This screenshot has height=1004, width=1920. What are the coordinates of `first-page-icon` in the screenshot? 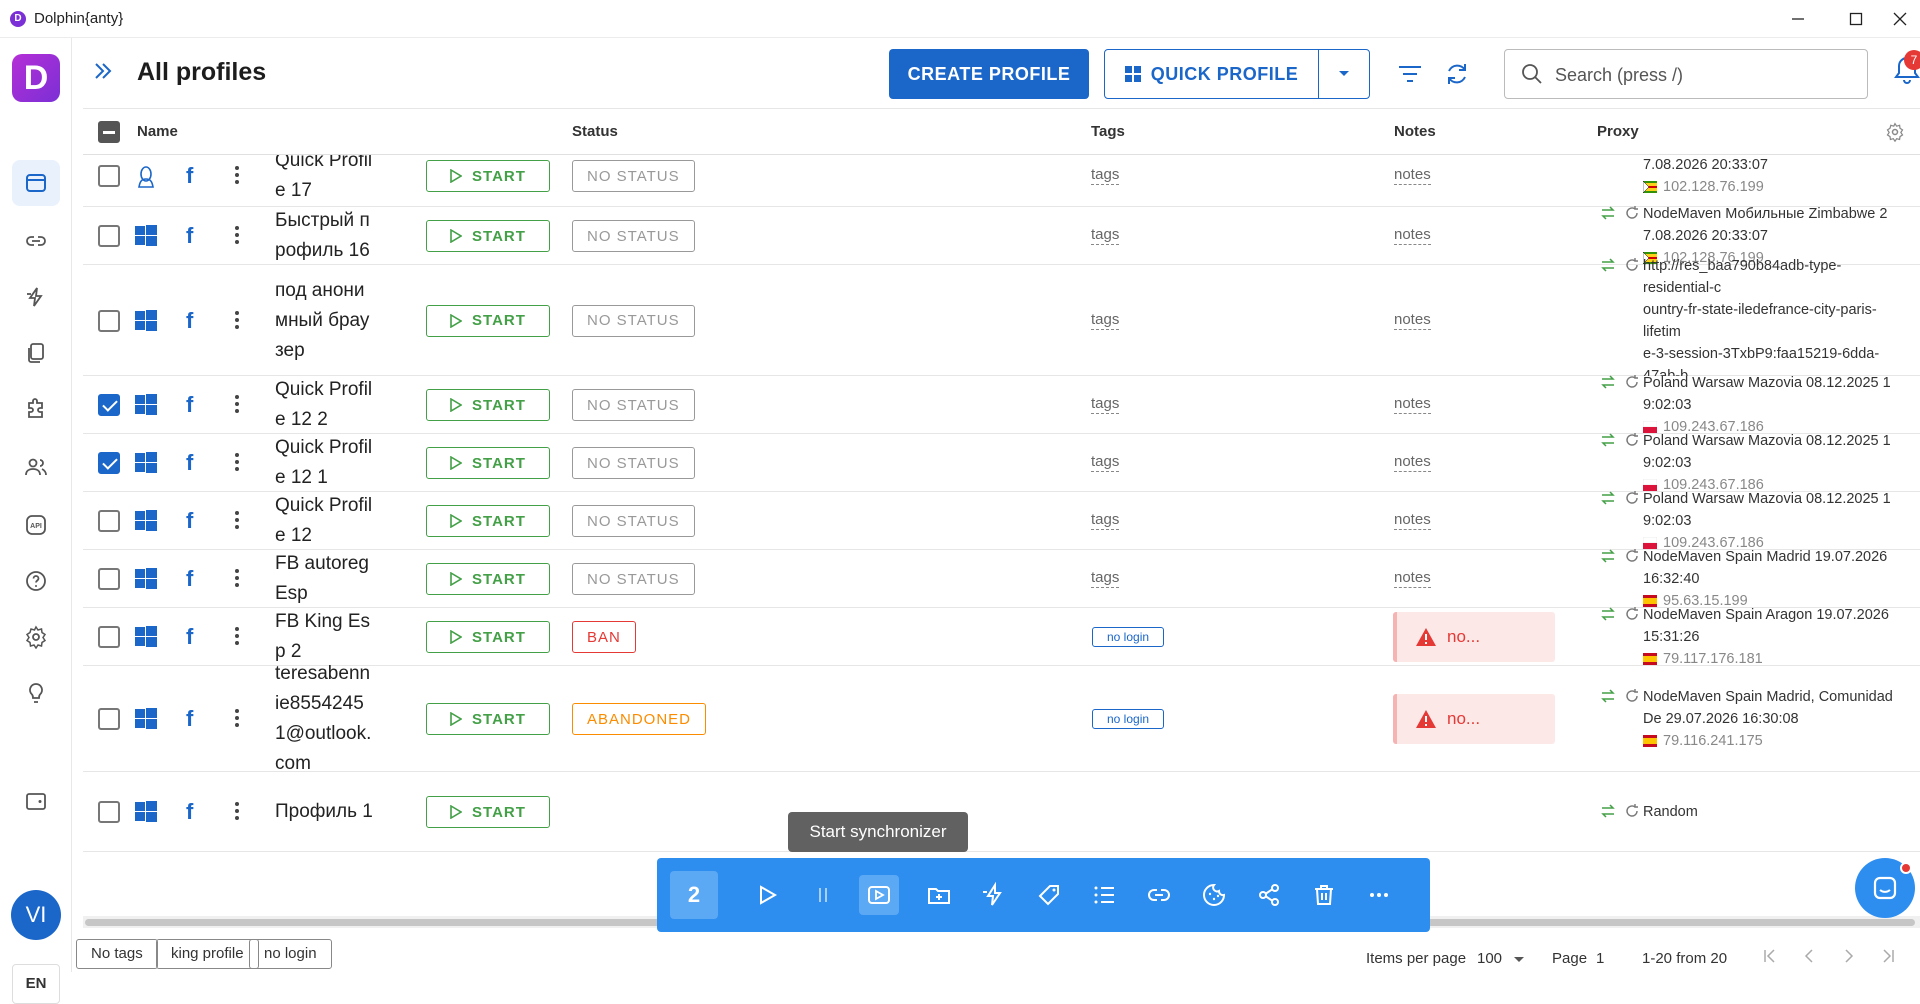 It's located at (1771, 956).